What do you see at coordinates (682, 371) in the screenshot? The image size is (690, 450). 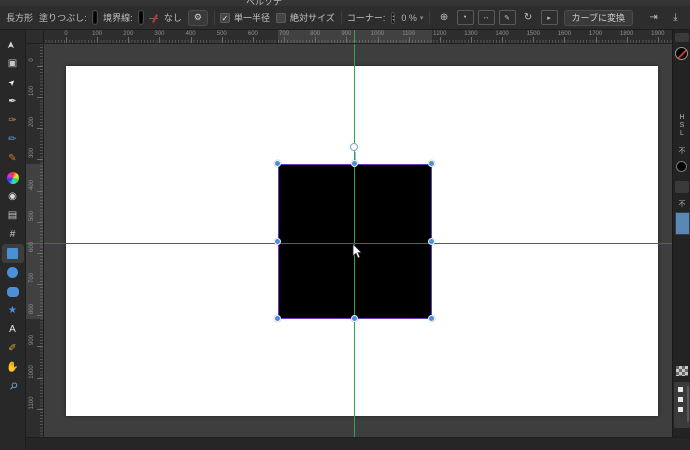 I see `transparency-checker-icon` at bounding box center [682, 371].